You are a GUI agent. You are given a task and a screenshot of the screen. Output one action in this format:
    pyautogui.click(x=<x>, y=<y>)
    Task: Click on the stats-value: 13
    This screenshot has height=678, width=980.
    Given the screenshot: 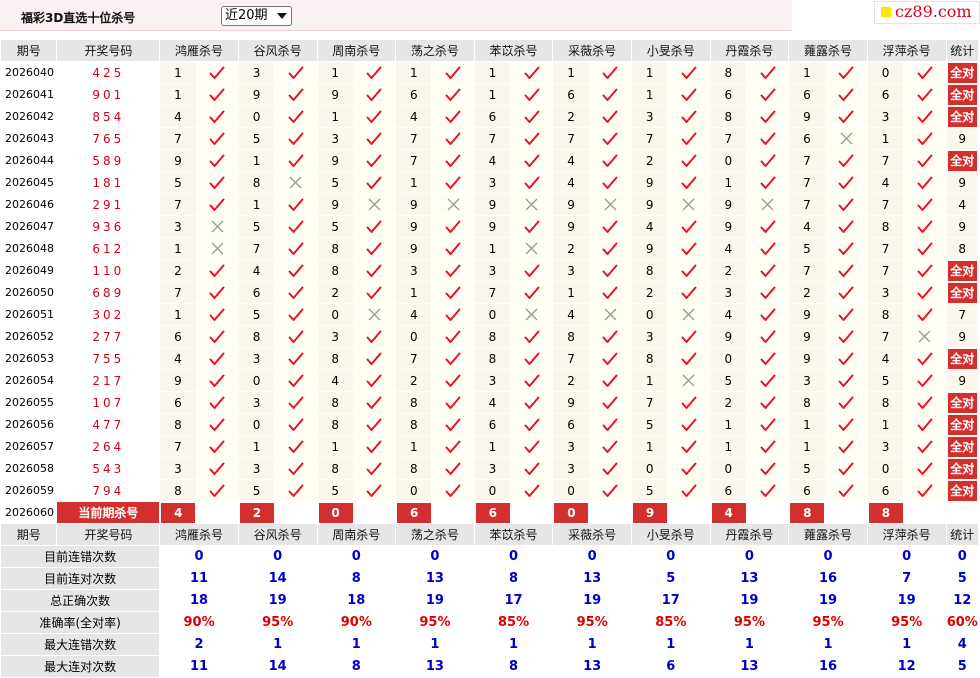 What is the action you would take?
    pyautogui.click(x=435, y=666)
    